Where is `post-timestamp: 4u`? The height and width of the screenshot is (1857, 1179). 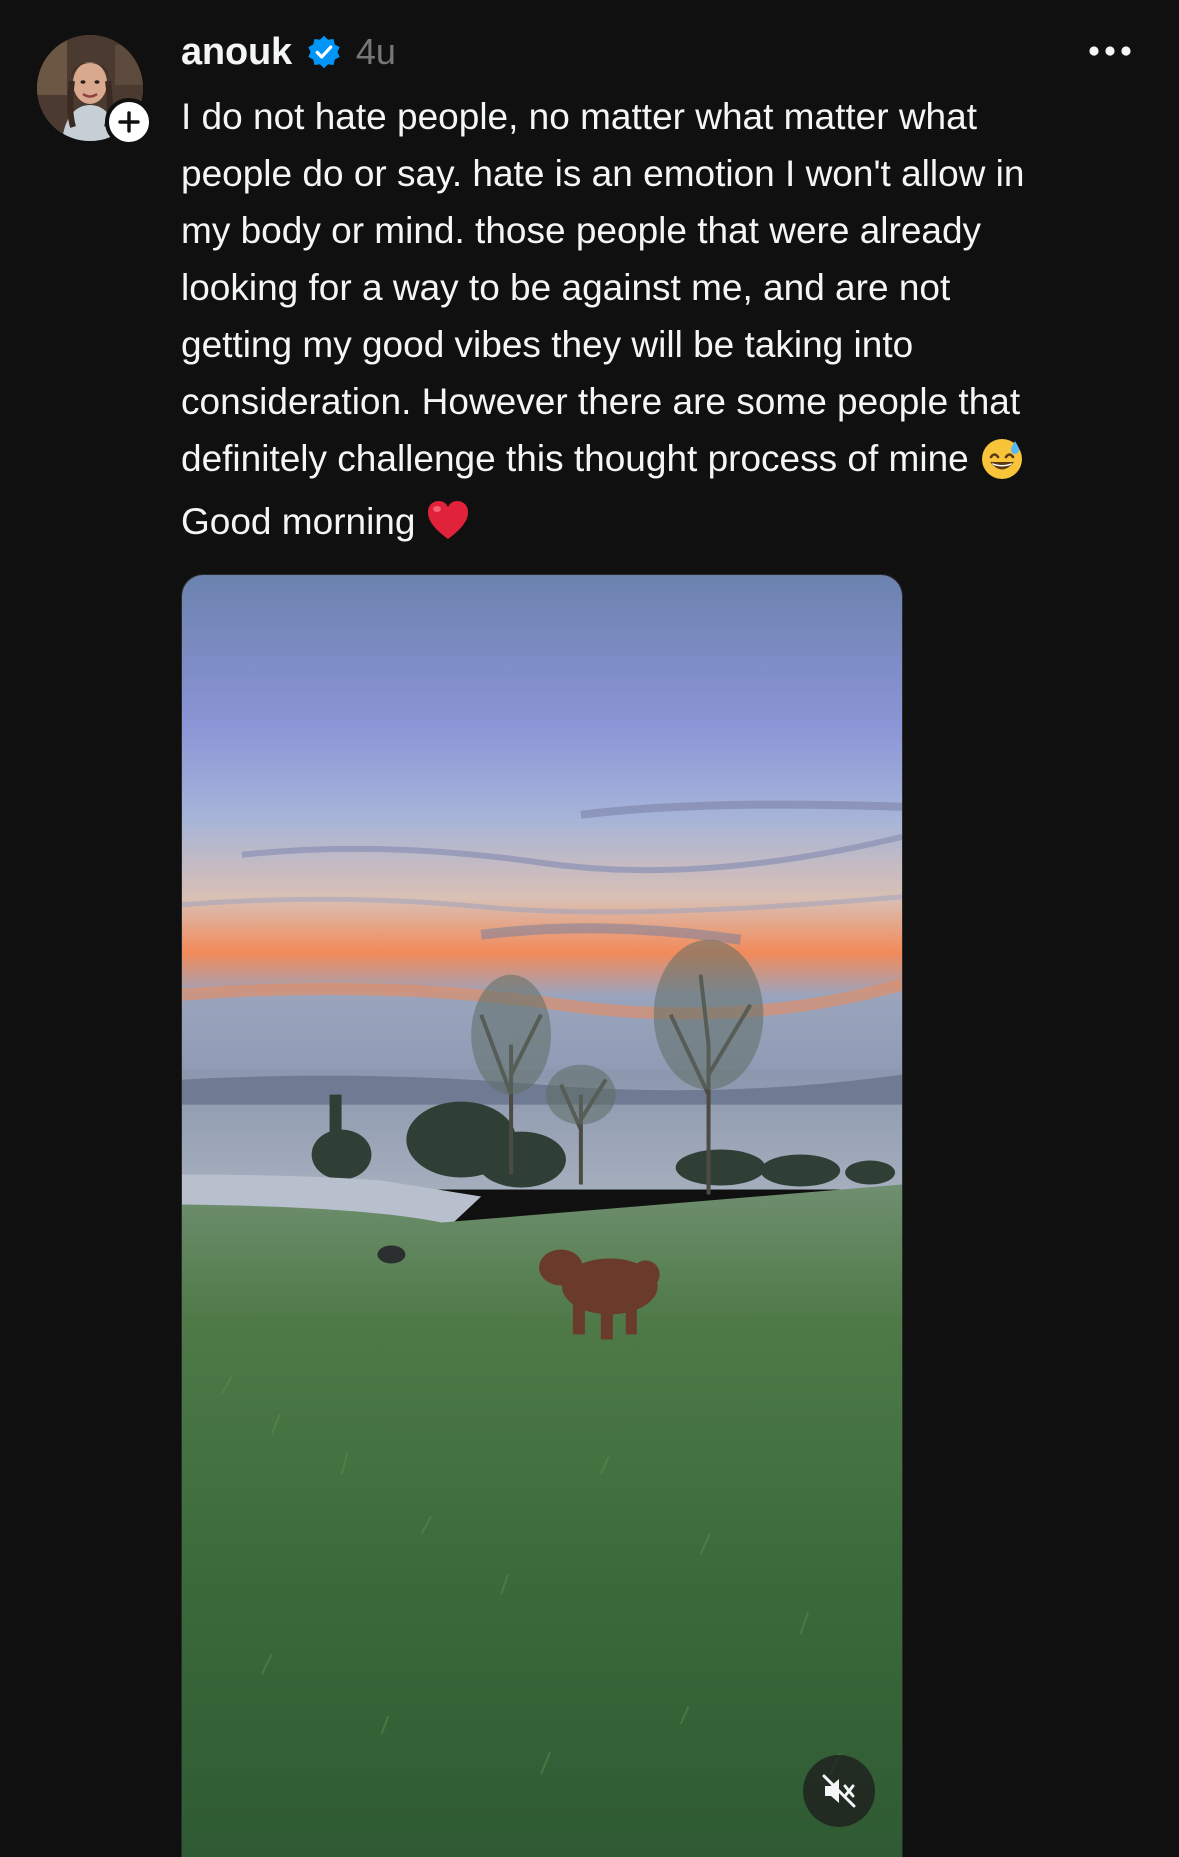
post-timestamp: 4u is located at coordinates (375, 51).